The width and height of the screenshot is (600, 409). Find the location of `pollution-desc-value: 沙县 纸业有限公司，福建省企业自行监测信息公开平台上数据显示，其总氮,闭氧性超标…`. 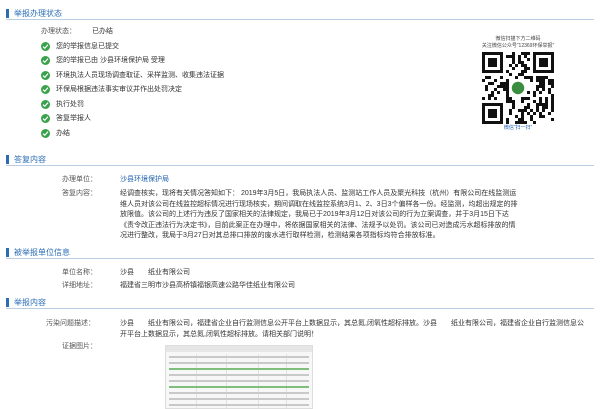

pollution-desc-value: 沙县 纸业有限公司，福建省企业自行监测信息公开平台上数据显示，其总氮,闭氧性超标… is located at coordinates (352, 329).